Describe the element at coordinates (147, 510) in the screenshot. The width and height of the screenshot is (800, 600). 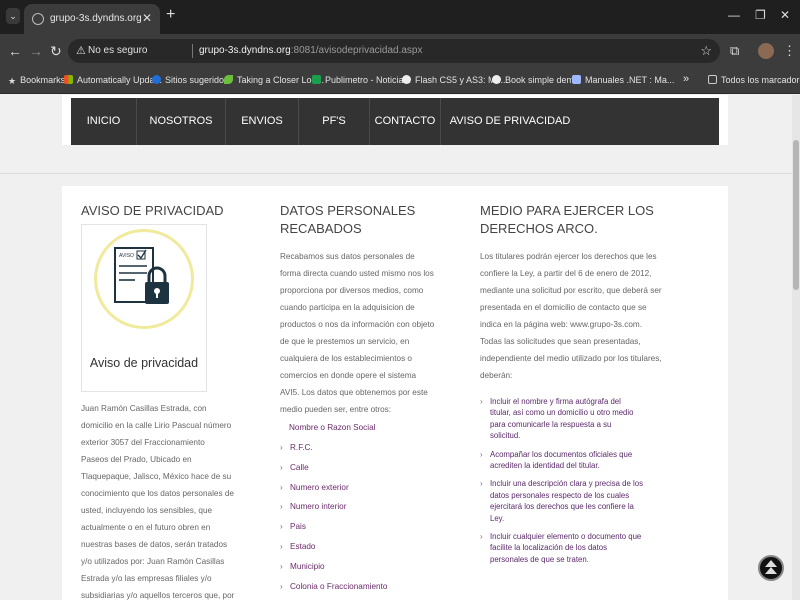
I see `paragraph-line: usted, incluyendo los sensibles, que` at that location.